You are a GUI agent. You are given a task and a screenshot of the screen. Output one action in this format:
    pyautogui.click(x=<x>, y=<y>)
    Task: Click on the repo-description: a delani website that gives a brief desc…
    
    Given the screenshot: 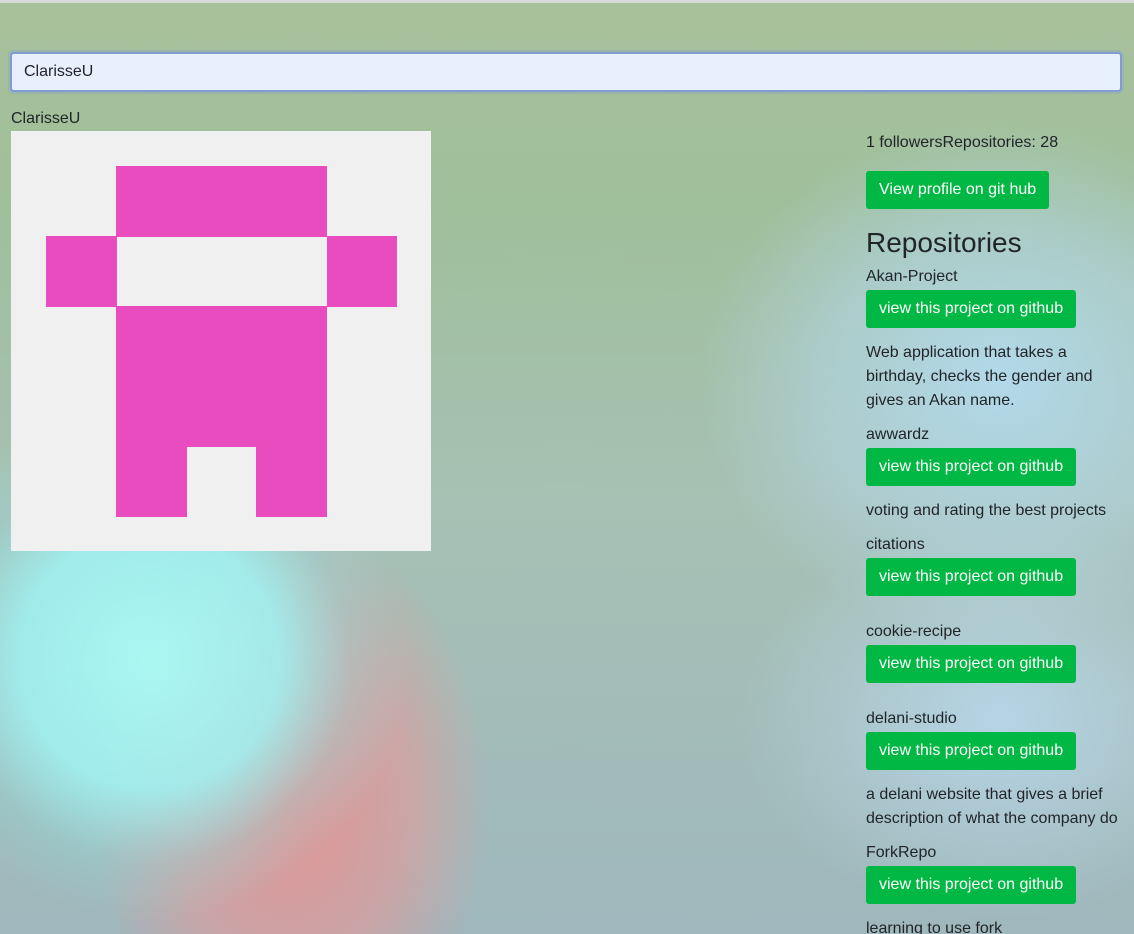 What is the action you would take?
    pyautogui.click(x=992, y=806)
    